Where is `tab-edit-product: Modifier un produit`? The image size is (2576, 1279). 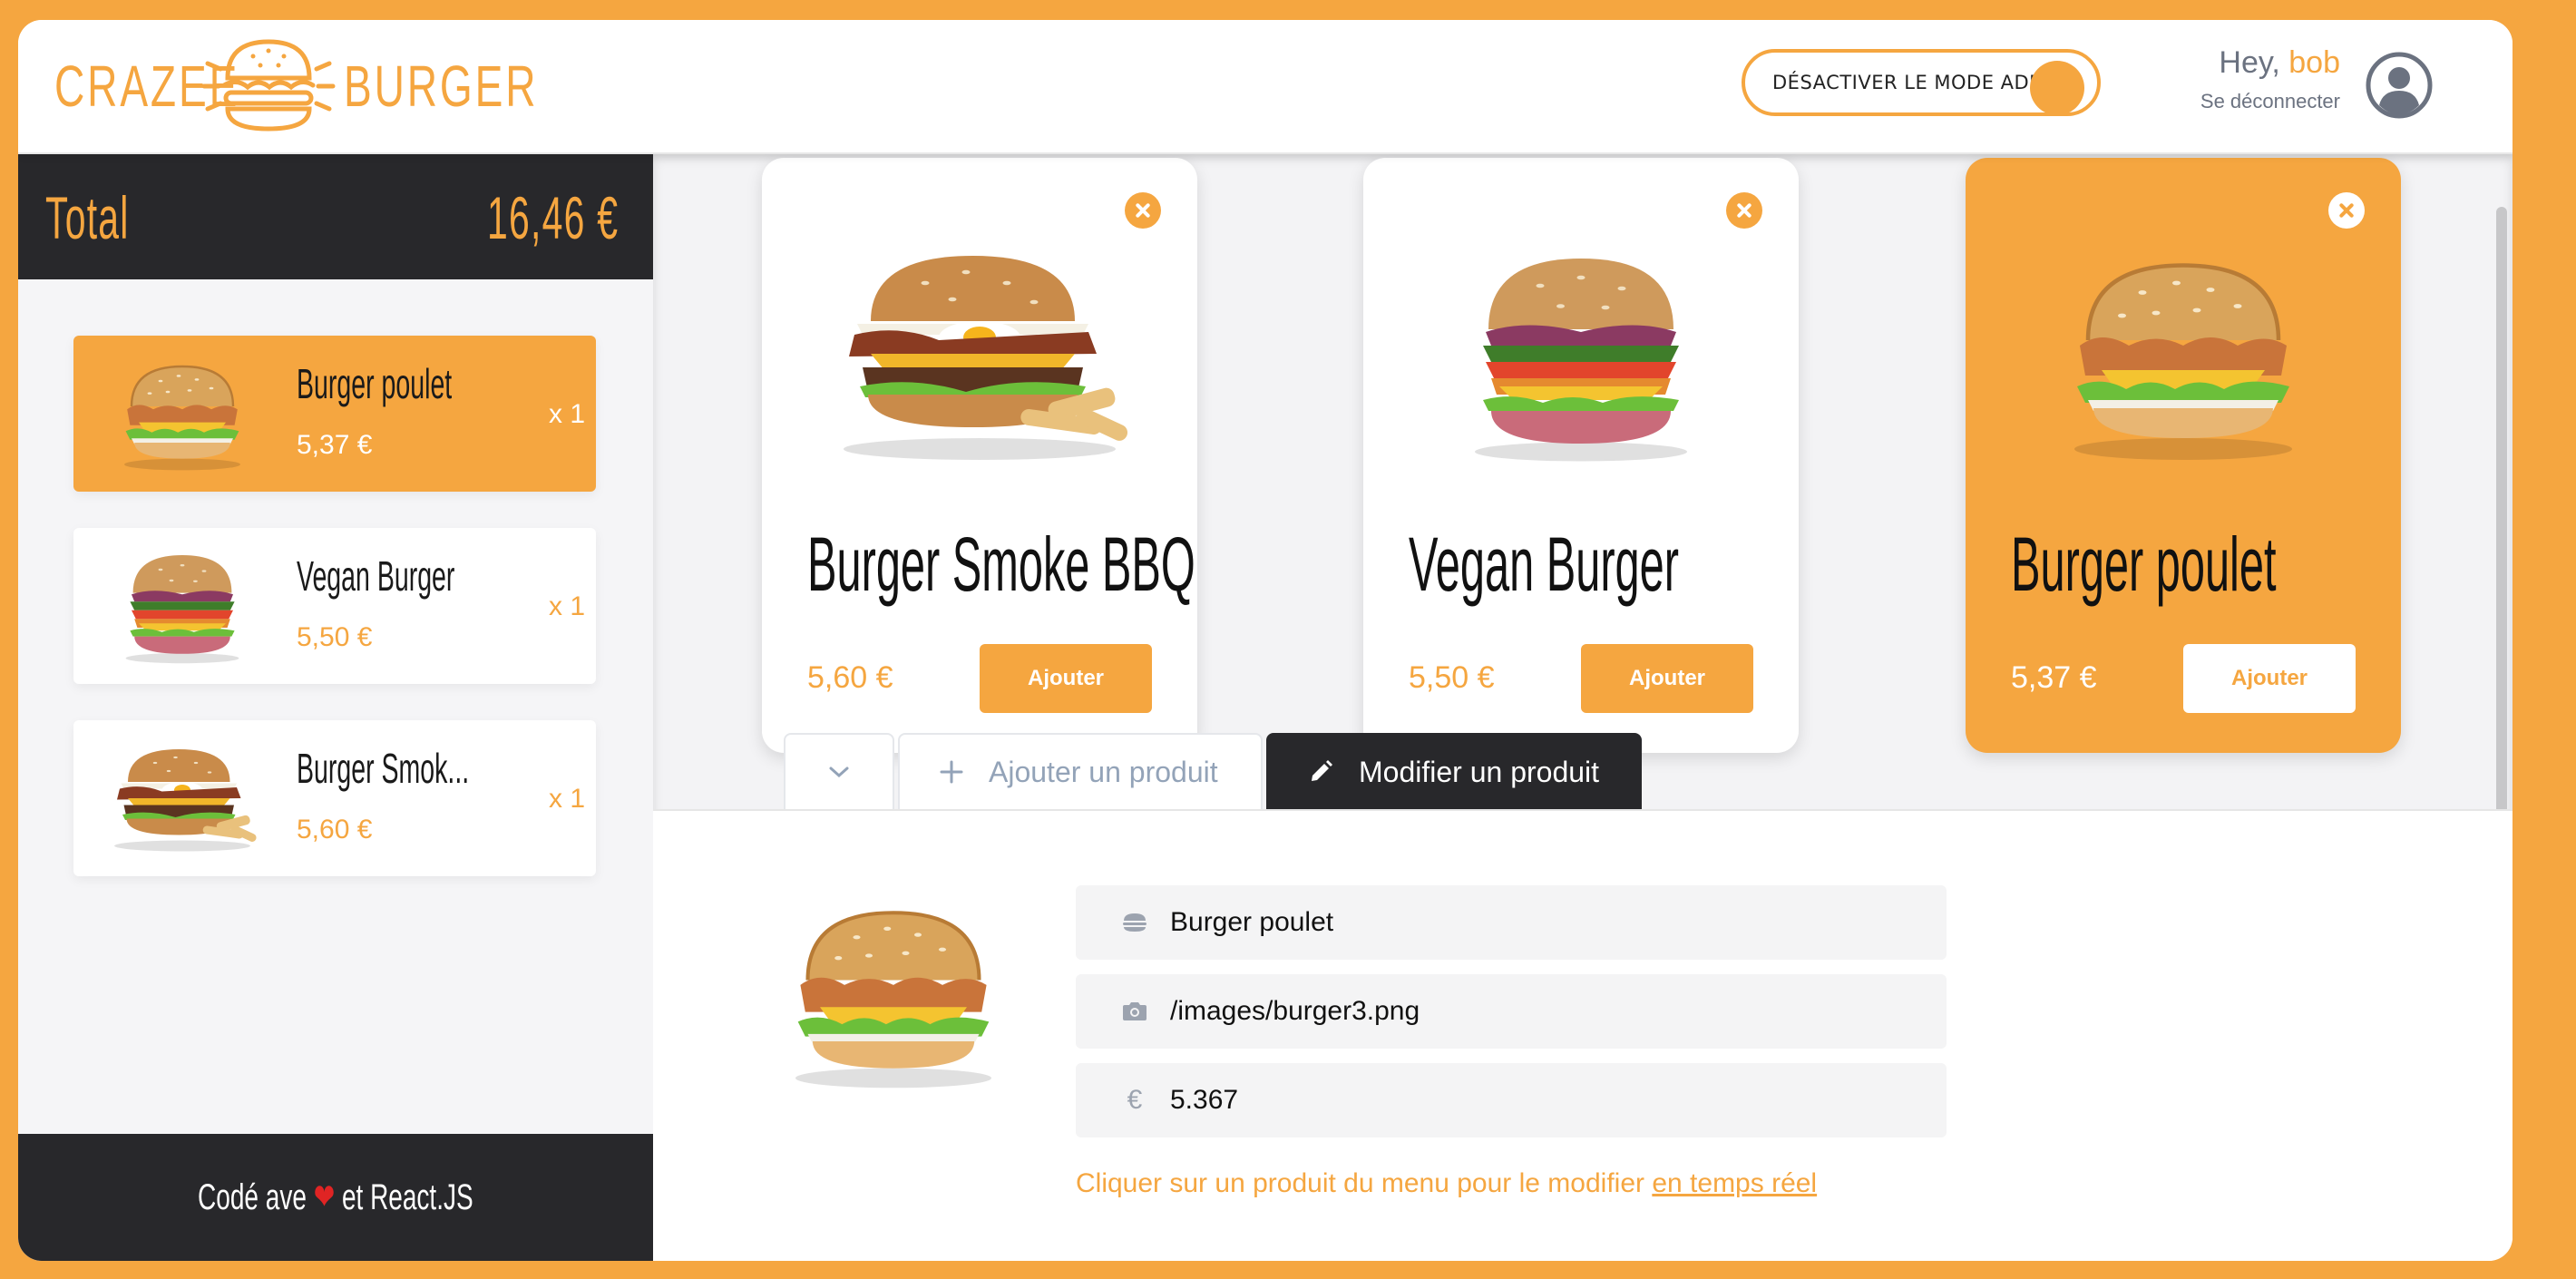 tab-edit-product: Modifier un produit is located at coordinates (1454, 771).